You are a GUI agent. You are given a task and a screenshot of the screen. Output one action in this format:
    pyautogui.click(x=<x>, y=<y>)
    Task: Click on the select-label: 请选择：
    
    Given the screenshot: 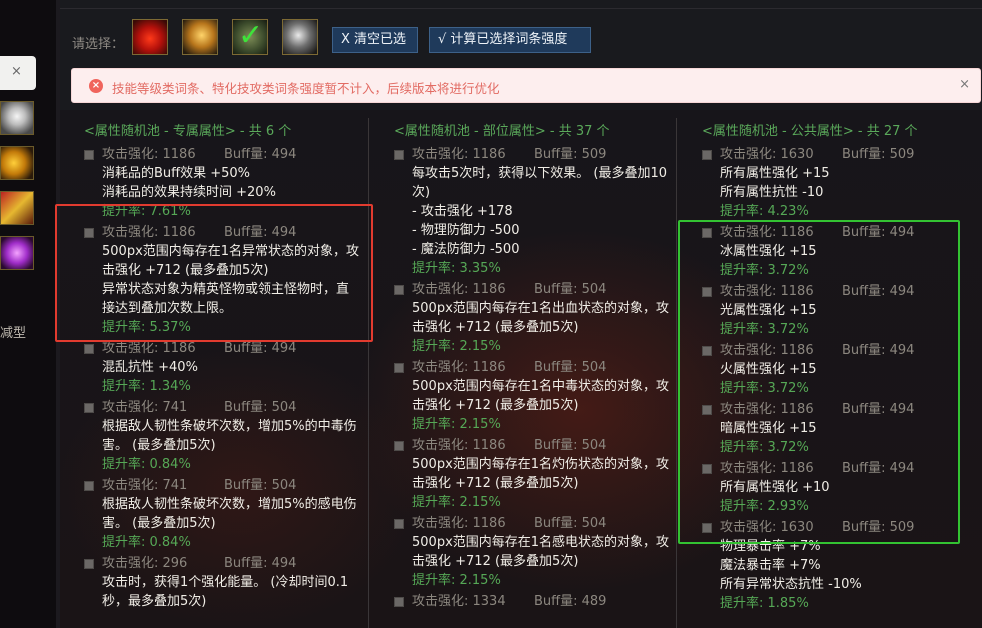 What is the action you would take?
    pyautogui.click(x=98, y=44)
    